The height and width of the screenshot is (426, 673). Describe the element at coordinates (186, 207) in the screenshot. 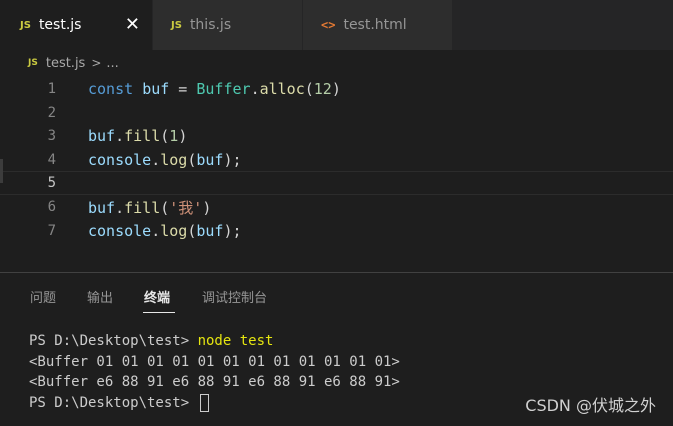

I see `code-token: '我'` at that location.